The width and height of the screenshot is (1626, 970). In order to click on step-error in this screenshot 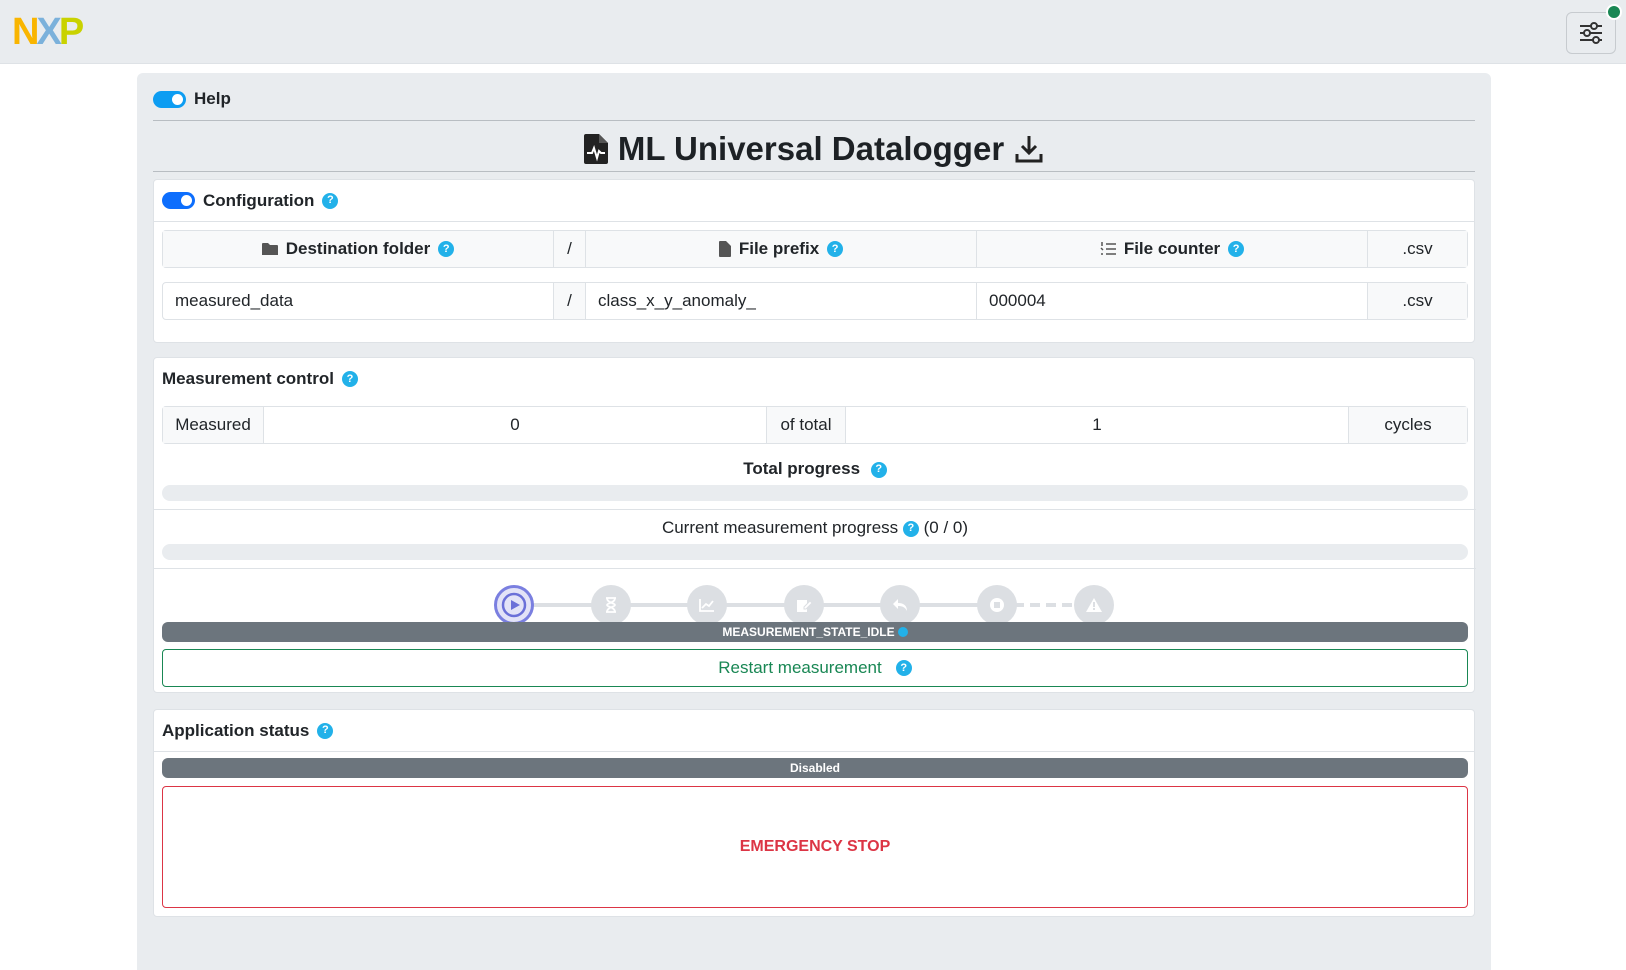, I will do `click(1094, 605)`.